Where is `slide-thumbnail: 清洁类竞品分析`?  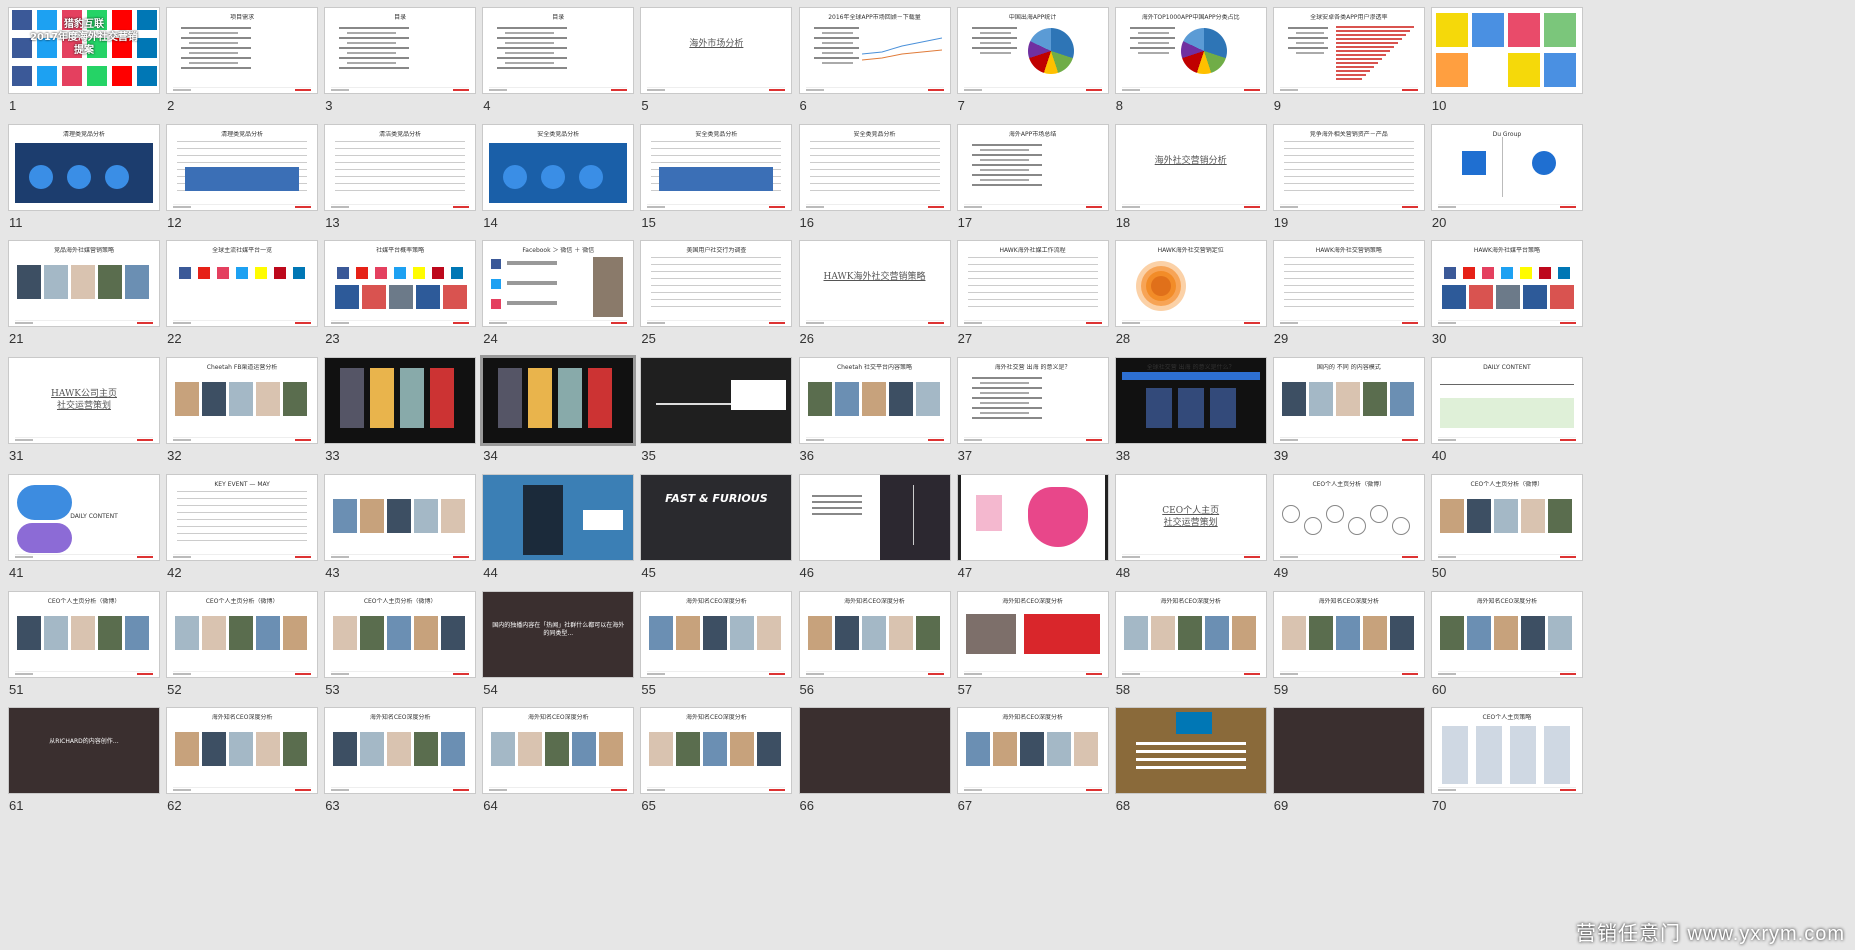 slide-thumbnail: 清洁类竞品分析 is located at coordinates (400, 167).